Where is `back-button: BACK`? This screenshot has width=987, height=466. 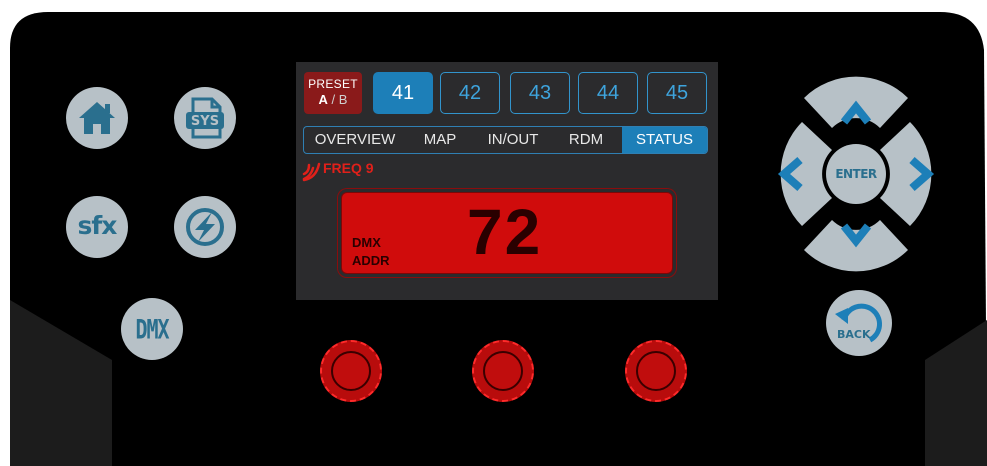 back-button: BACK is located at coordinates (859, 323).